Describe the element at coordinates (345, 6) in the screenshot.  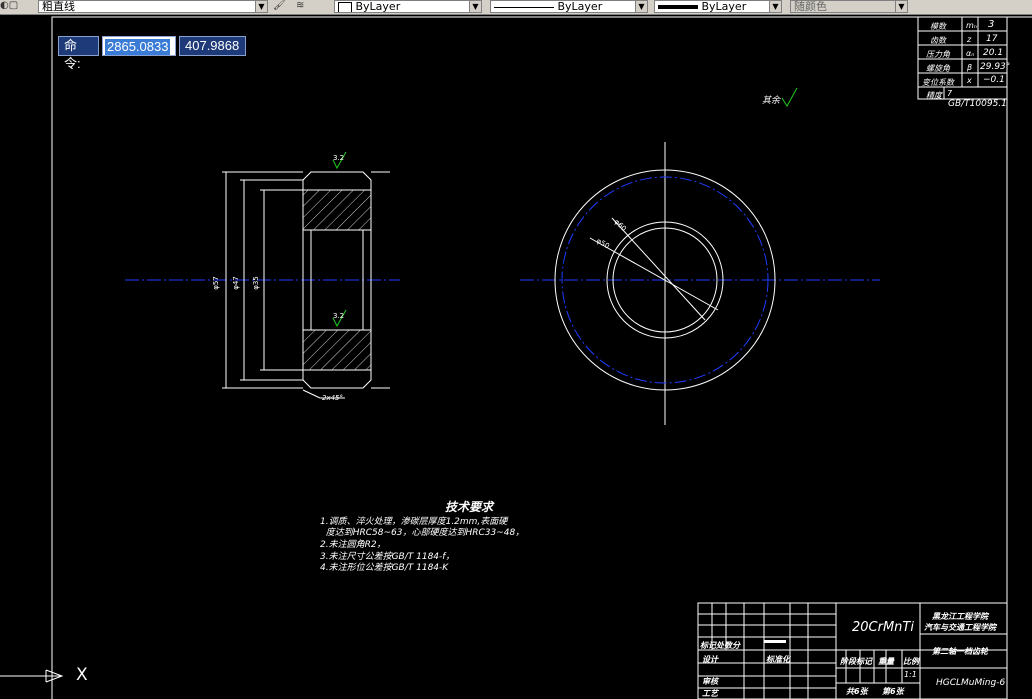
I see `color-swatch` at that location.